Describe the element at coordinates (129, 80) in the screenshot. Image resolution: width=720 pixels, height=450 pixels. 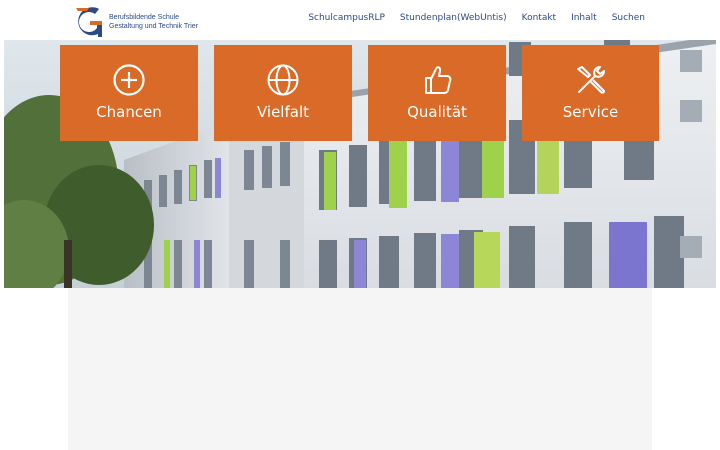
I see `plus-circle-icon` at that location.